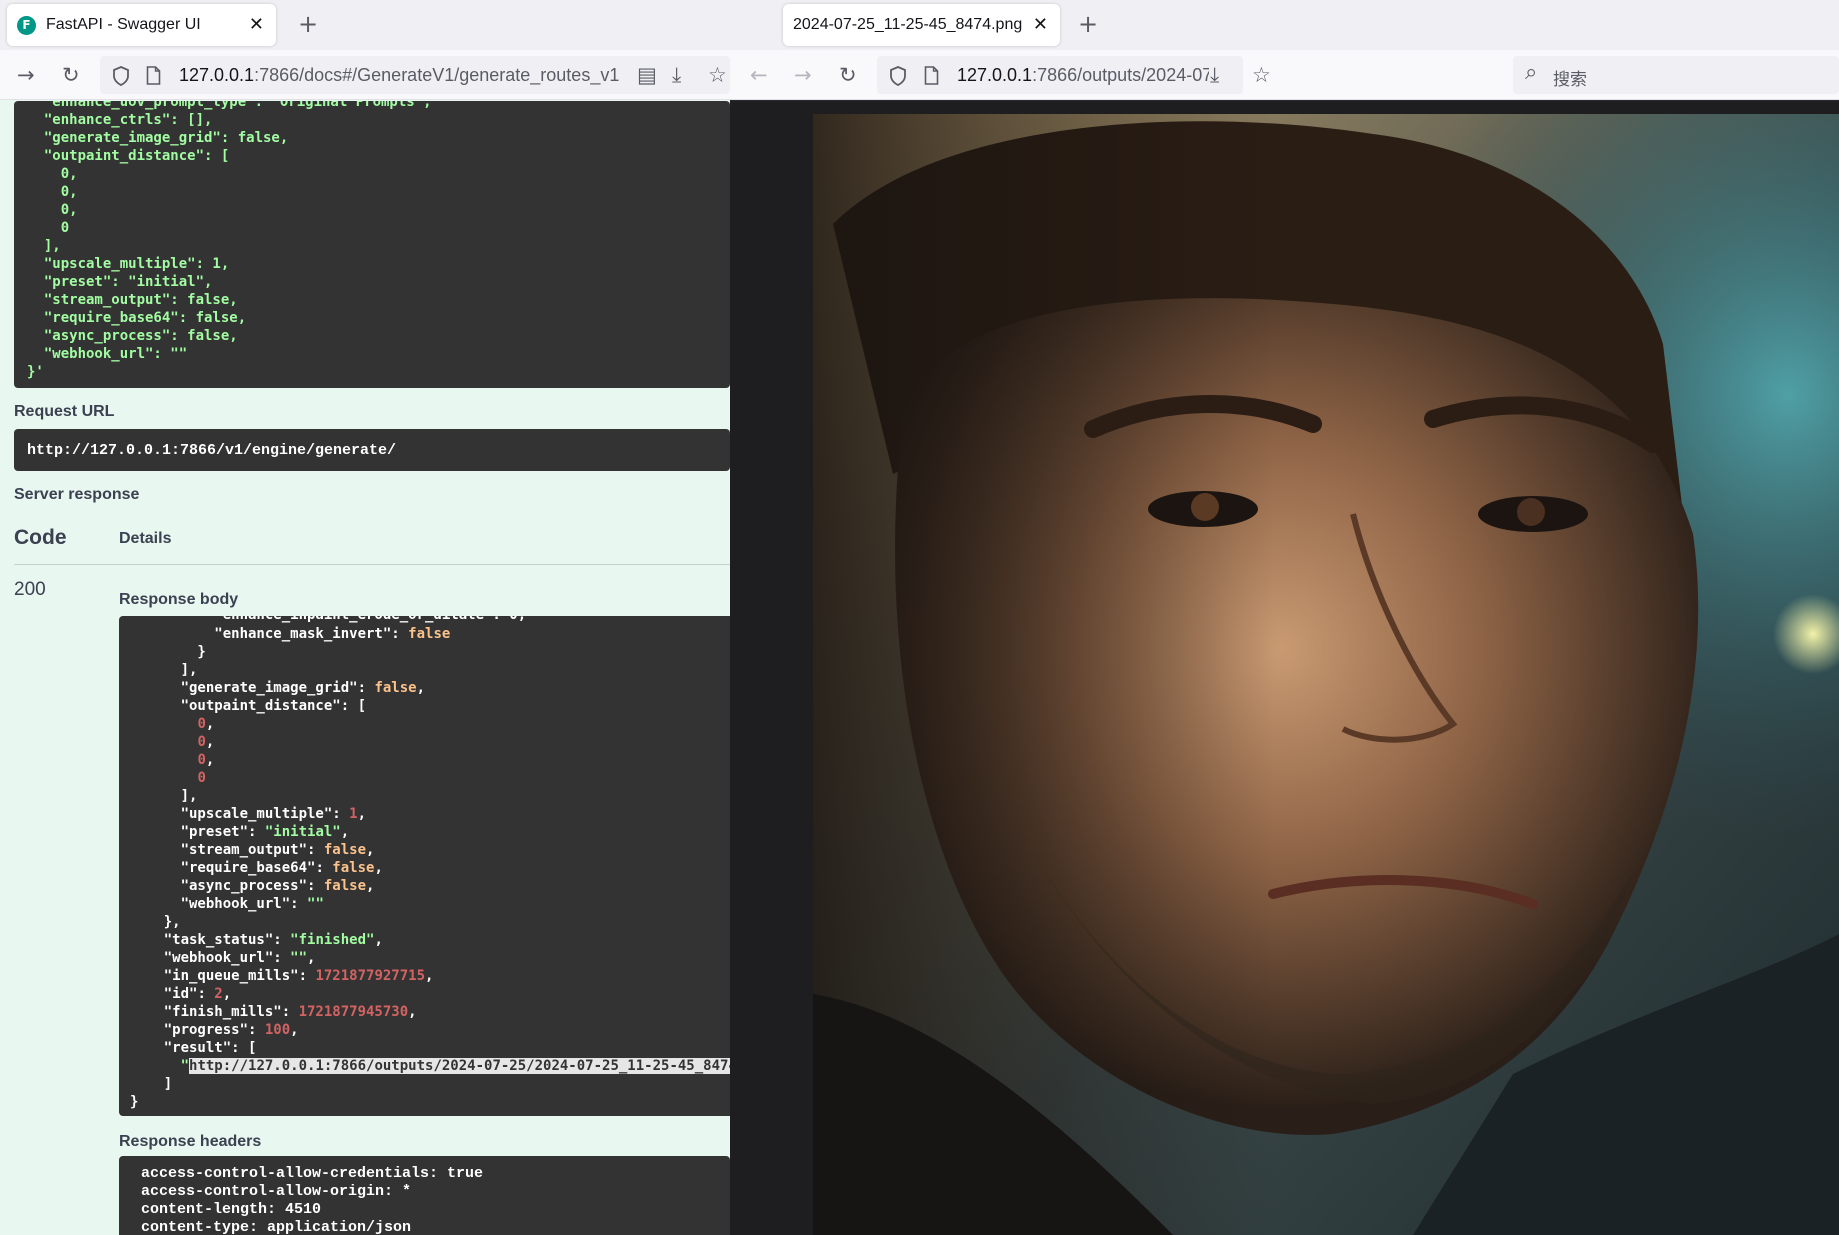 Image resolution: width=1839 pixels, height=1235 pixels. Describe the element at coordinates (40, 537) in the screenshot. I see `code-column-header: Code` at that location.